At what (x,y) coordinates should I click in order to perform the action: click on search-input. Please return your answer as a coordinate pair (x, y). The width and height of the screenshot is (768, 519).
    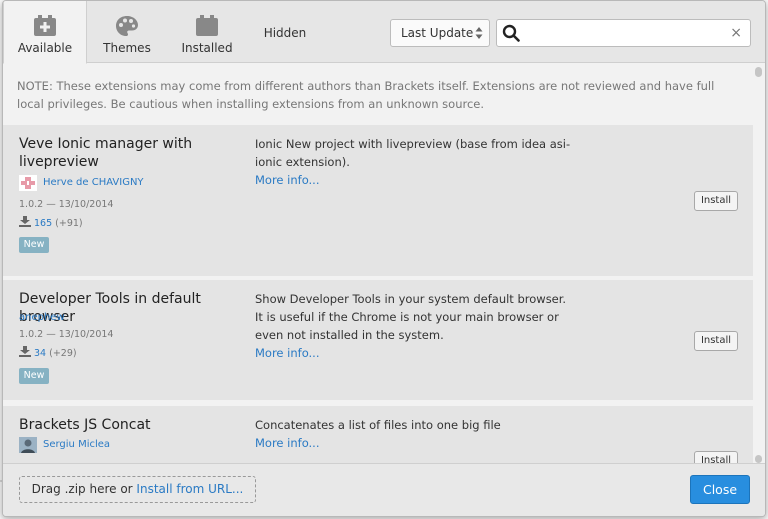
    Looking at the image, I should click on (623, 33).